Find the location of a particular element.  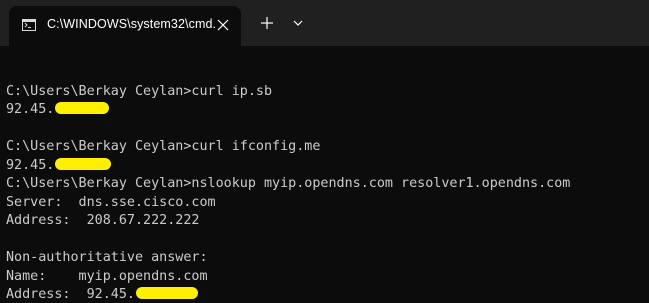

plus-icon is located at coordinates (267, 23).